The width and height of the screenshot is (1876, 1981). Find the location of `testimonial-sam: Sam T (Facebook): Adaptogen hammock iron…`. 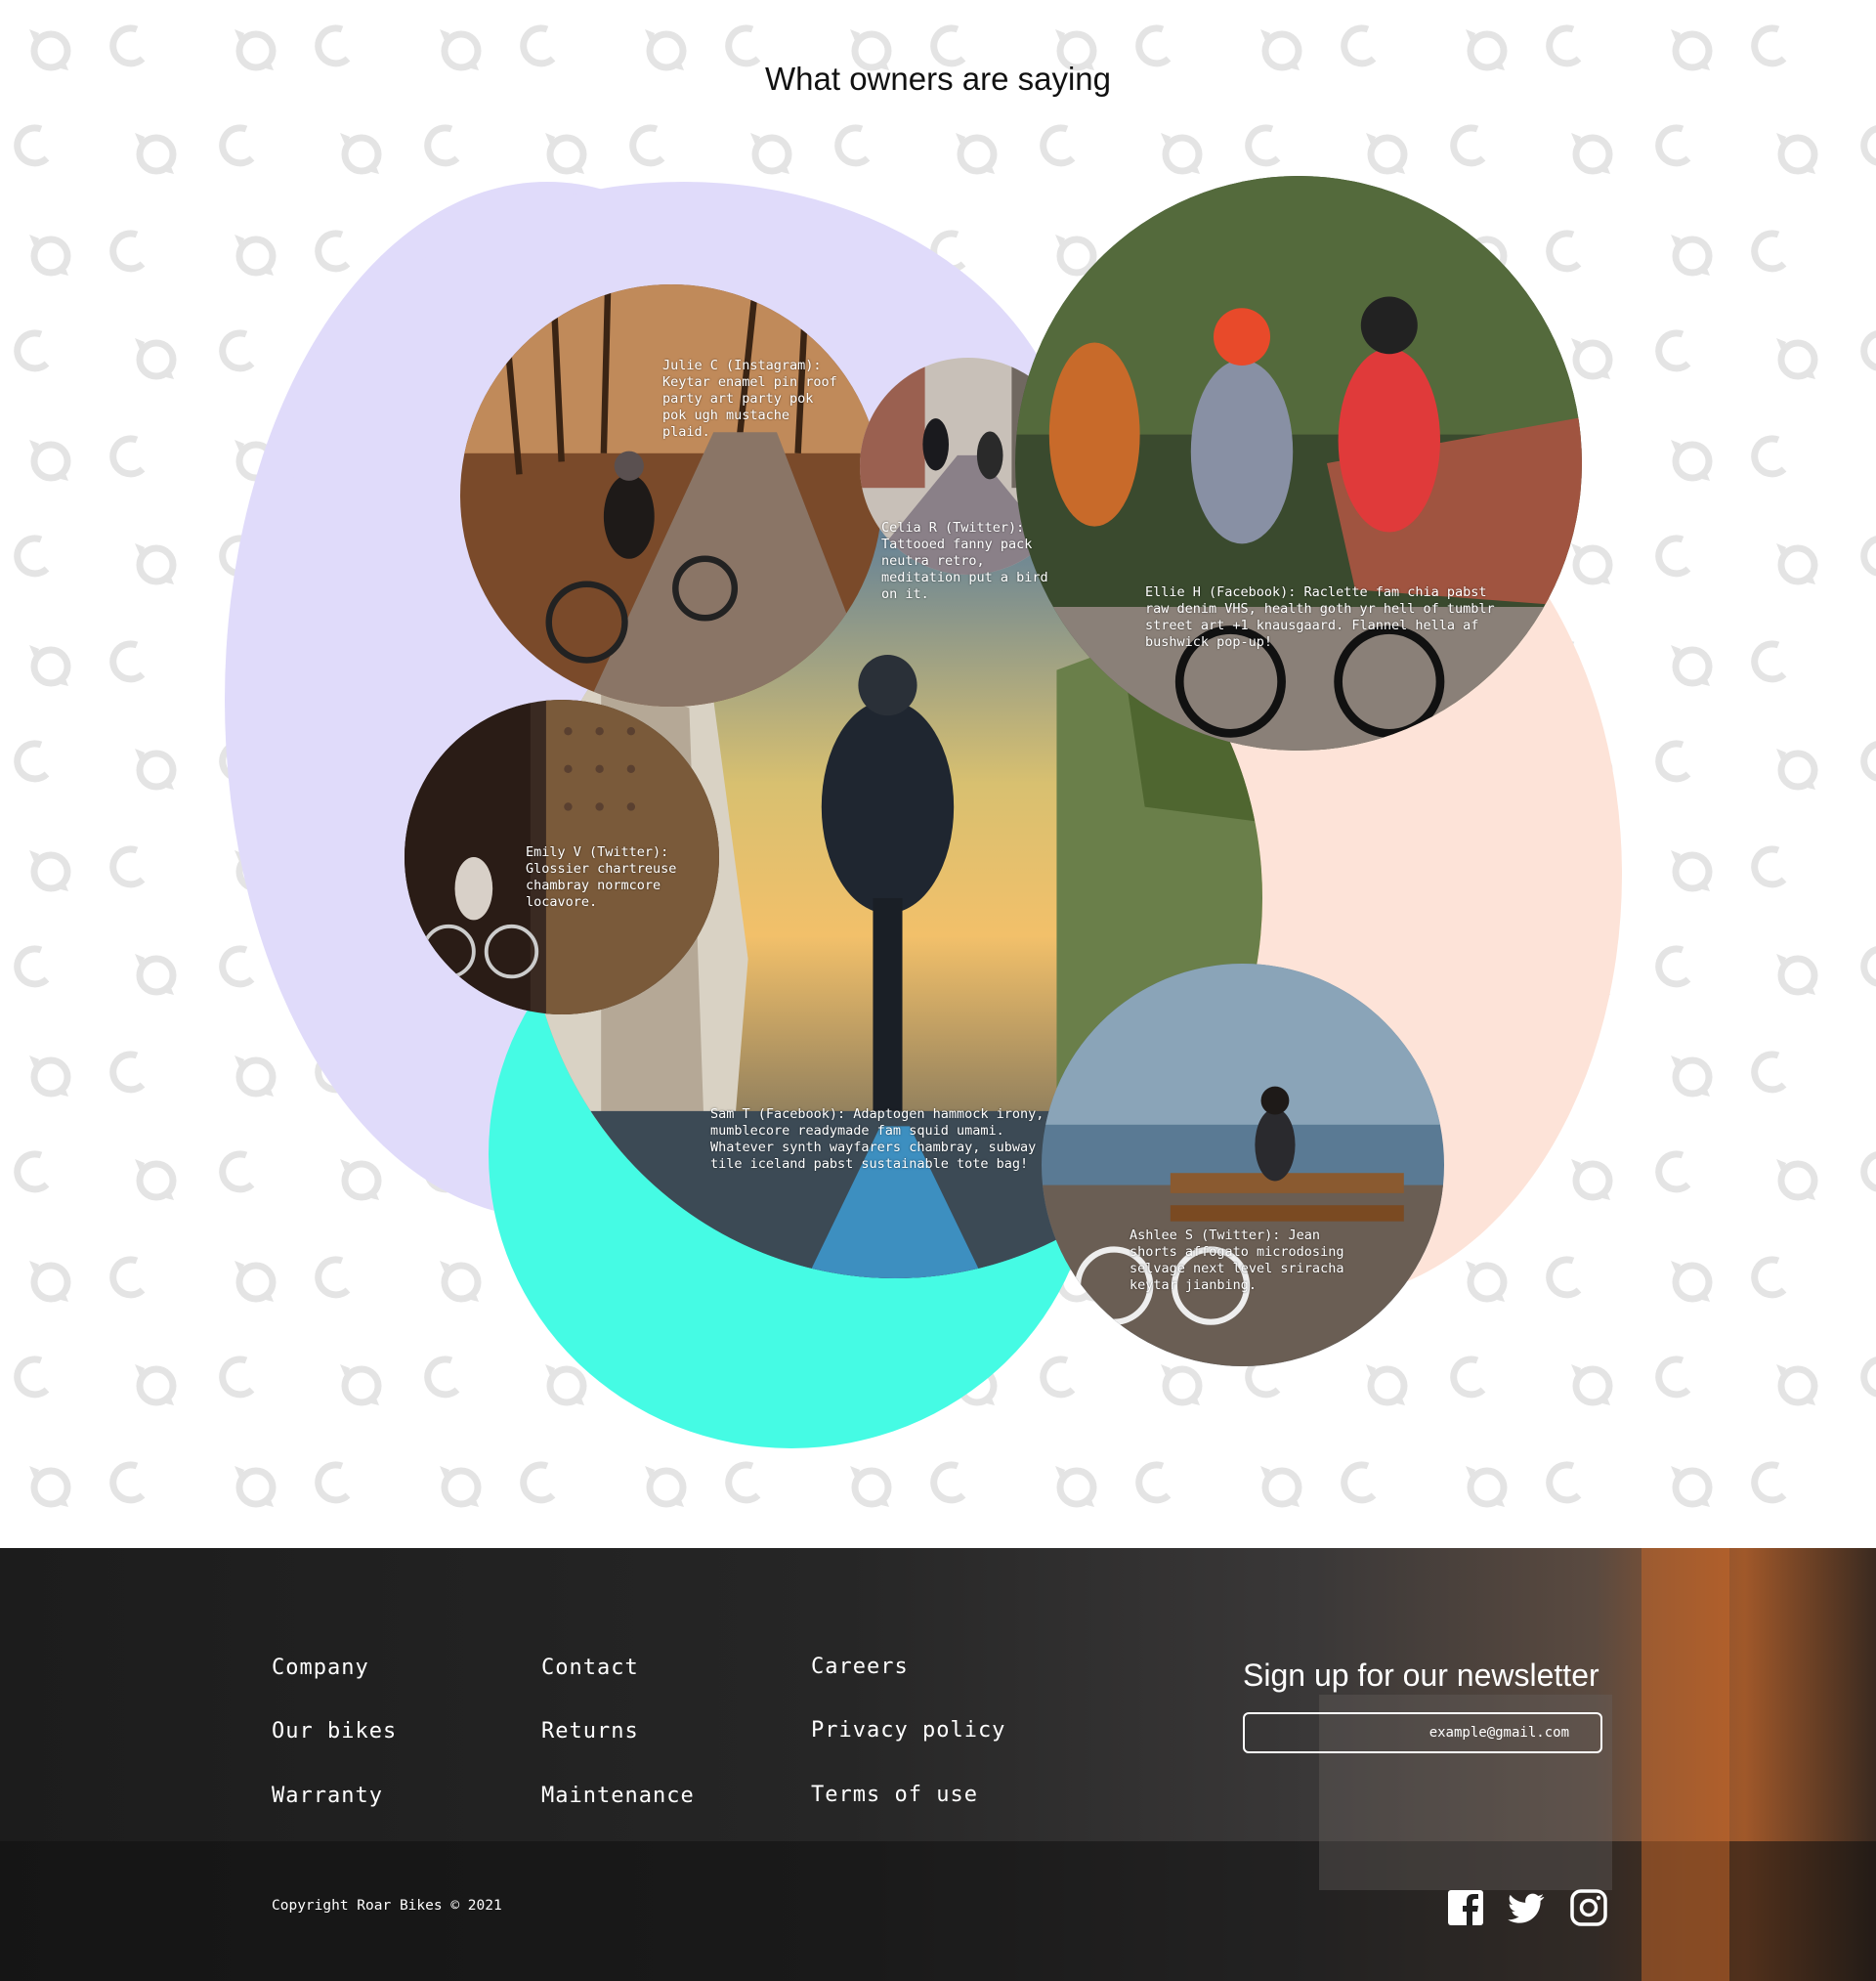

testimonial-sam: Sam T (Facebook): Adaptogen hammock iron… is located at coordinates (877, 1139).